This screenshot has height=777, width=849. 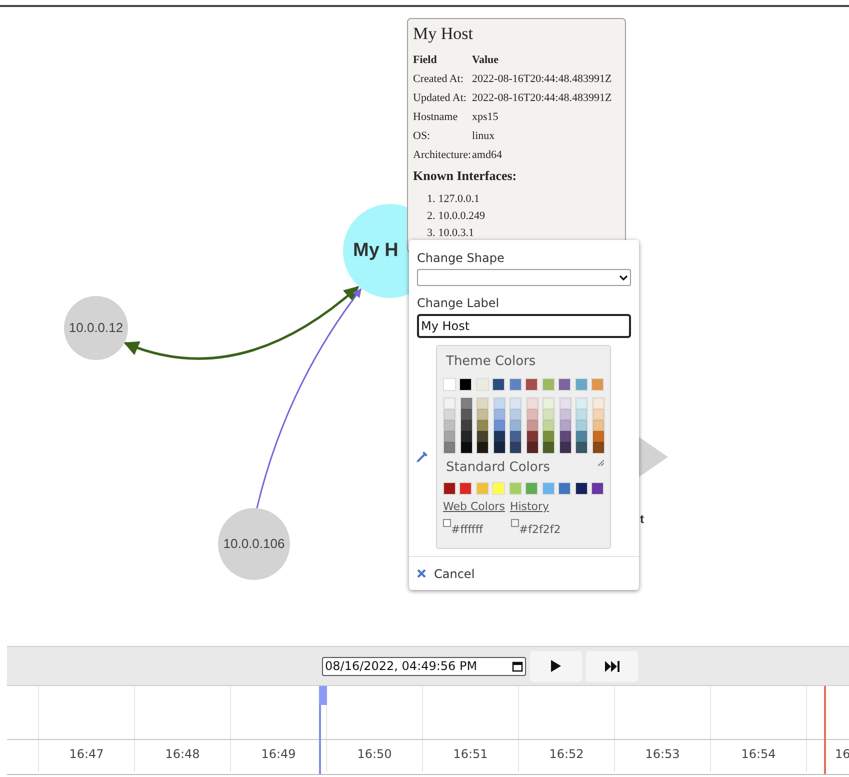 I want to click on shape-select, so click(x=524, y=277).